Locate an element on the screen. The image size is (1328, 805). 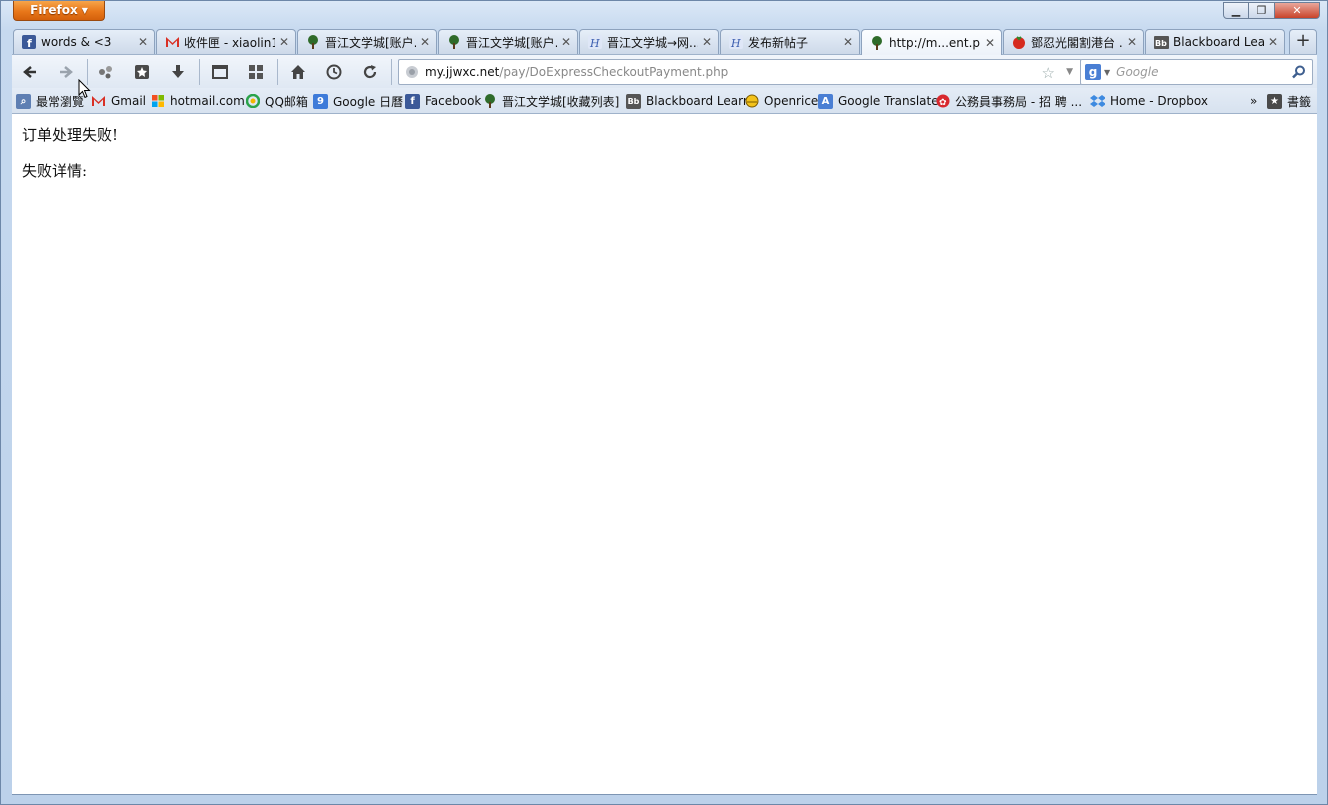
bookmark-hotmail: hotmail.com is located at coordinates (197, 101).